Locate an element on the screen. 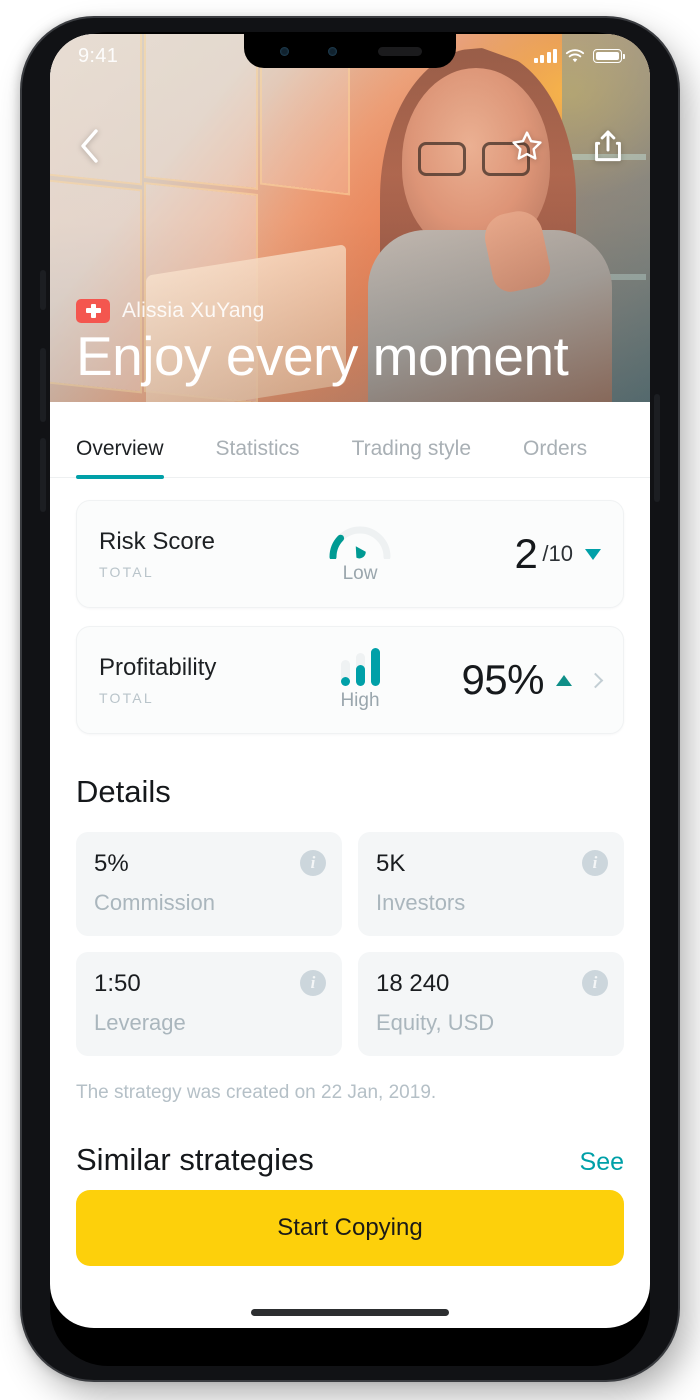 This screenshot has height=1400, width=700. start-copying-button: Start Copying is located at coordinates (350, 1228).